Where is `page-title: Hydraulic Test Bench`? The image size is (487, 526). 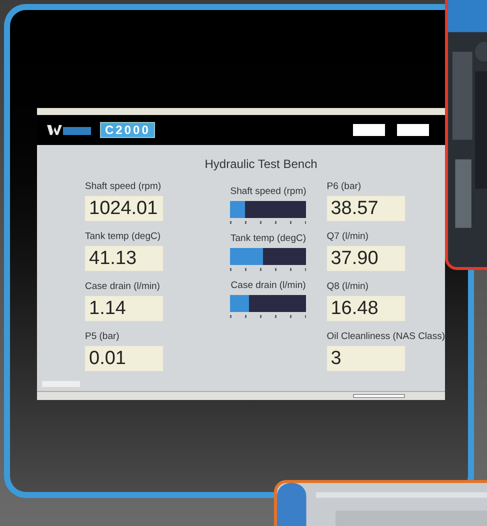
page-title: Hydraulic Test Bench is located at coordinates (261, 164).